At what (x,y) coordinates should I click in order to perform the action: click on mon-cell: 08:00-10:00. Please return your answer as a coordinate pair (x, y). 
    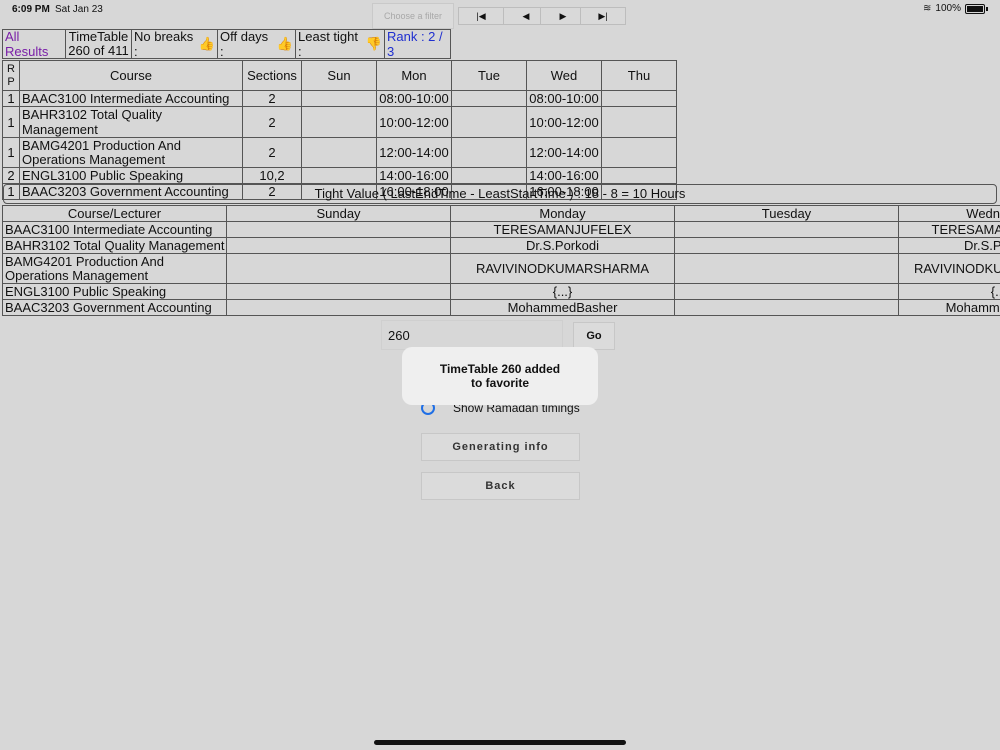
    Looking at the image, I should click on (414, 98).